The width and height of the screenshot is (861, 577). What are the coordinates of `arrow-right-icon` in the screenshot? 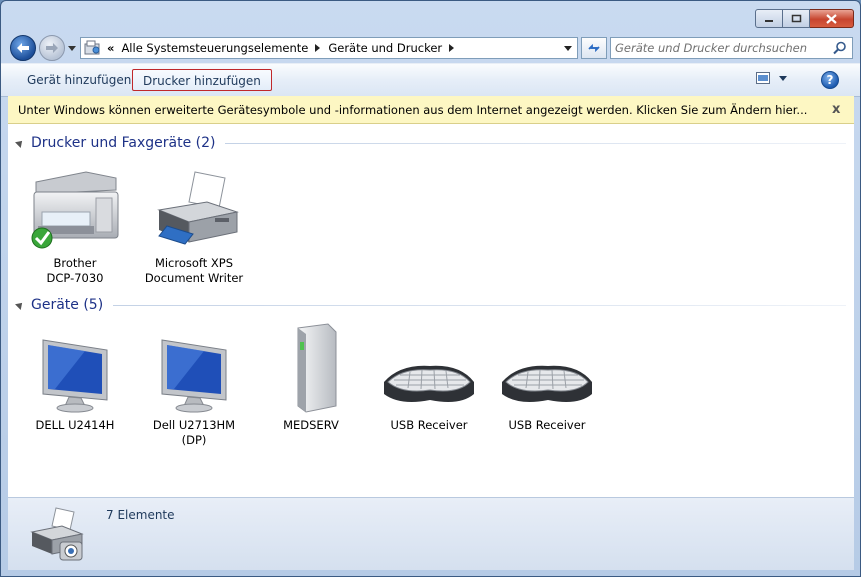 It's located at (52, 48).